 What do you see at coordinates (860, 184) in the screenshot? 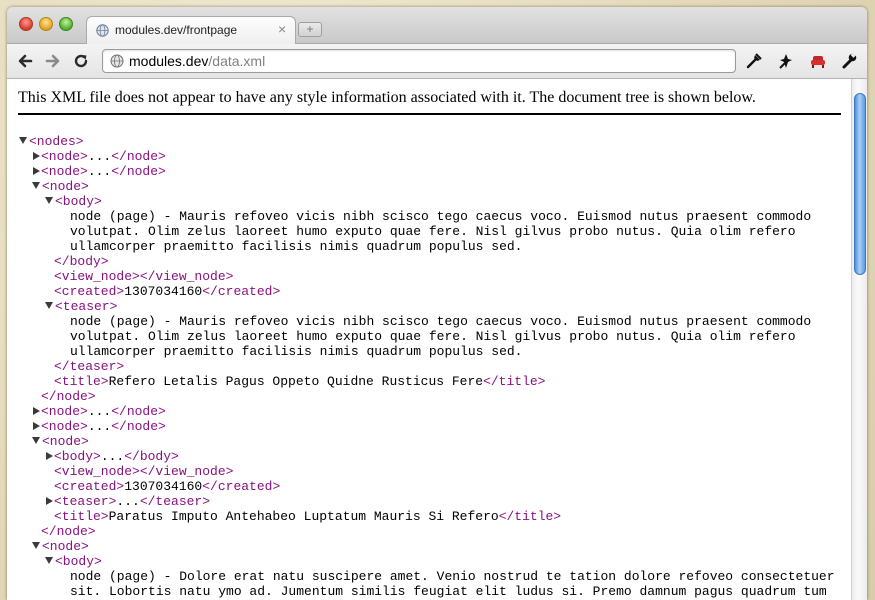
I see `scrollbar-thumb` at bounding box center [860, 184].